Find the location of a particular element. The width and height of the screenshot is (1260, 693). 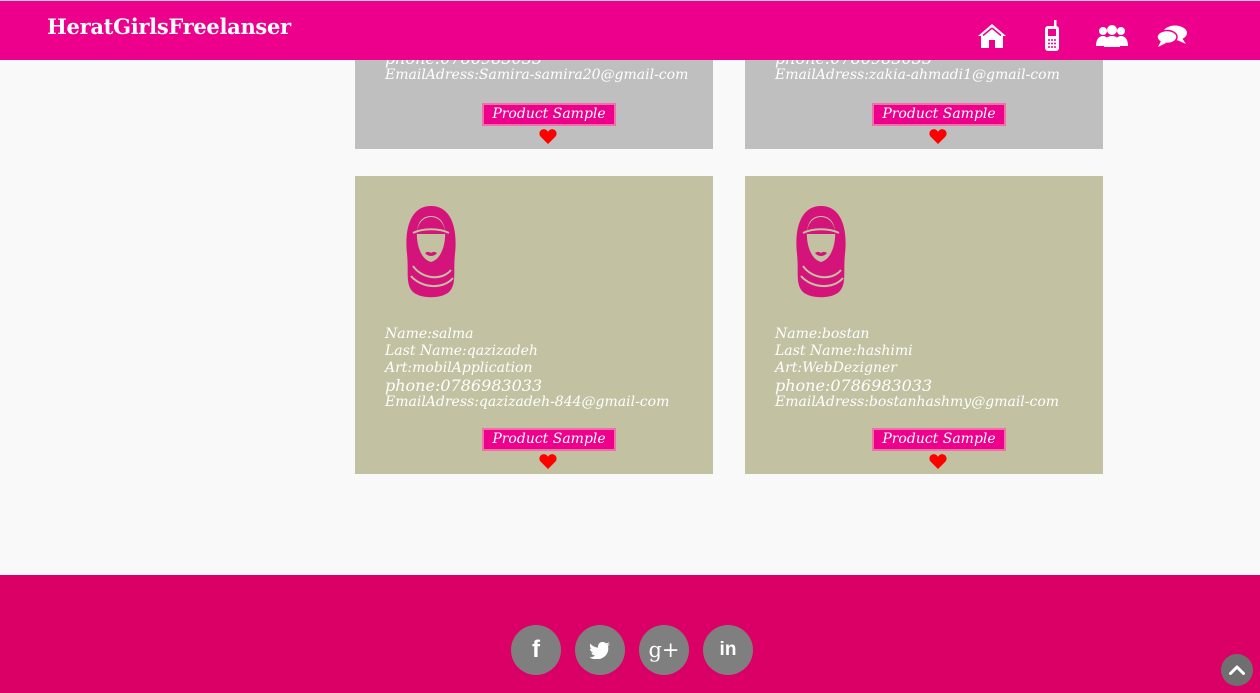

chat-bubbles-icon is located at coordinates (1172, 36).